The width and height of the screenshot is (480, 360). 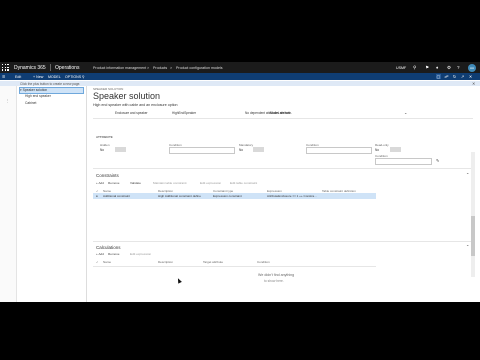 What do you see at coordinates (30, 103) in the screenshot?
I see `tree-node: Cabinet` at bounding box center [30, 103].